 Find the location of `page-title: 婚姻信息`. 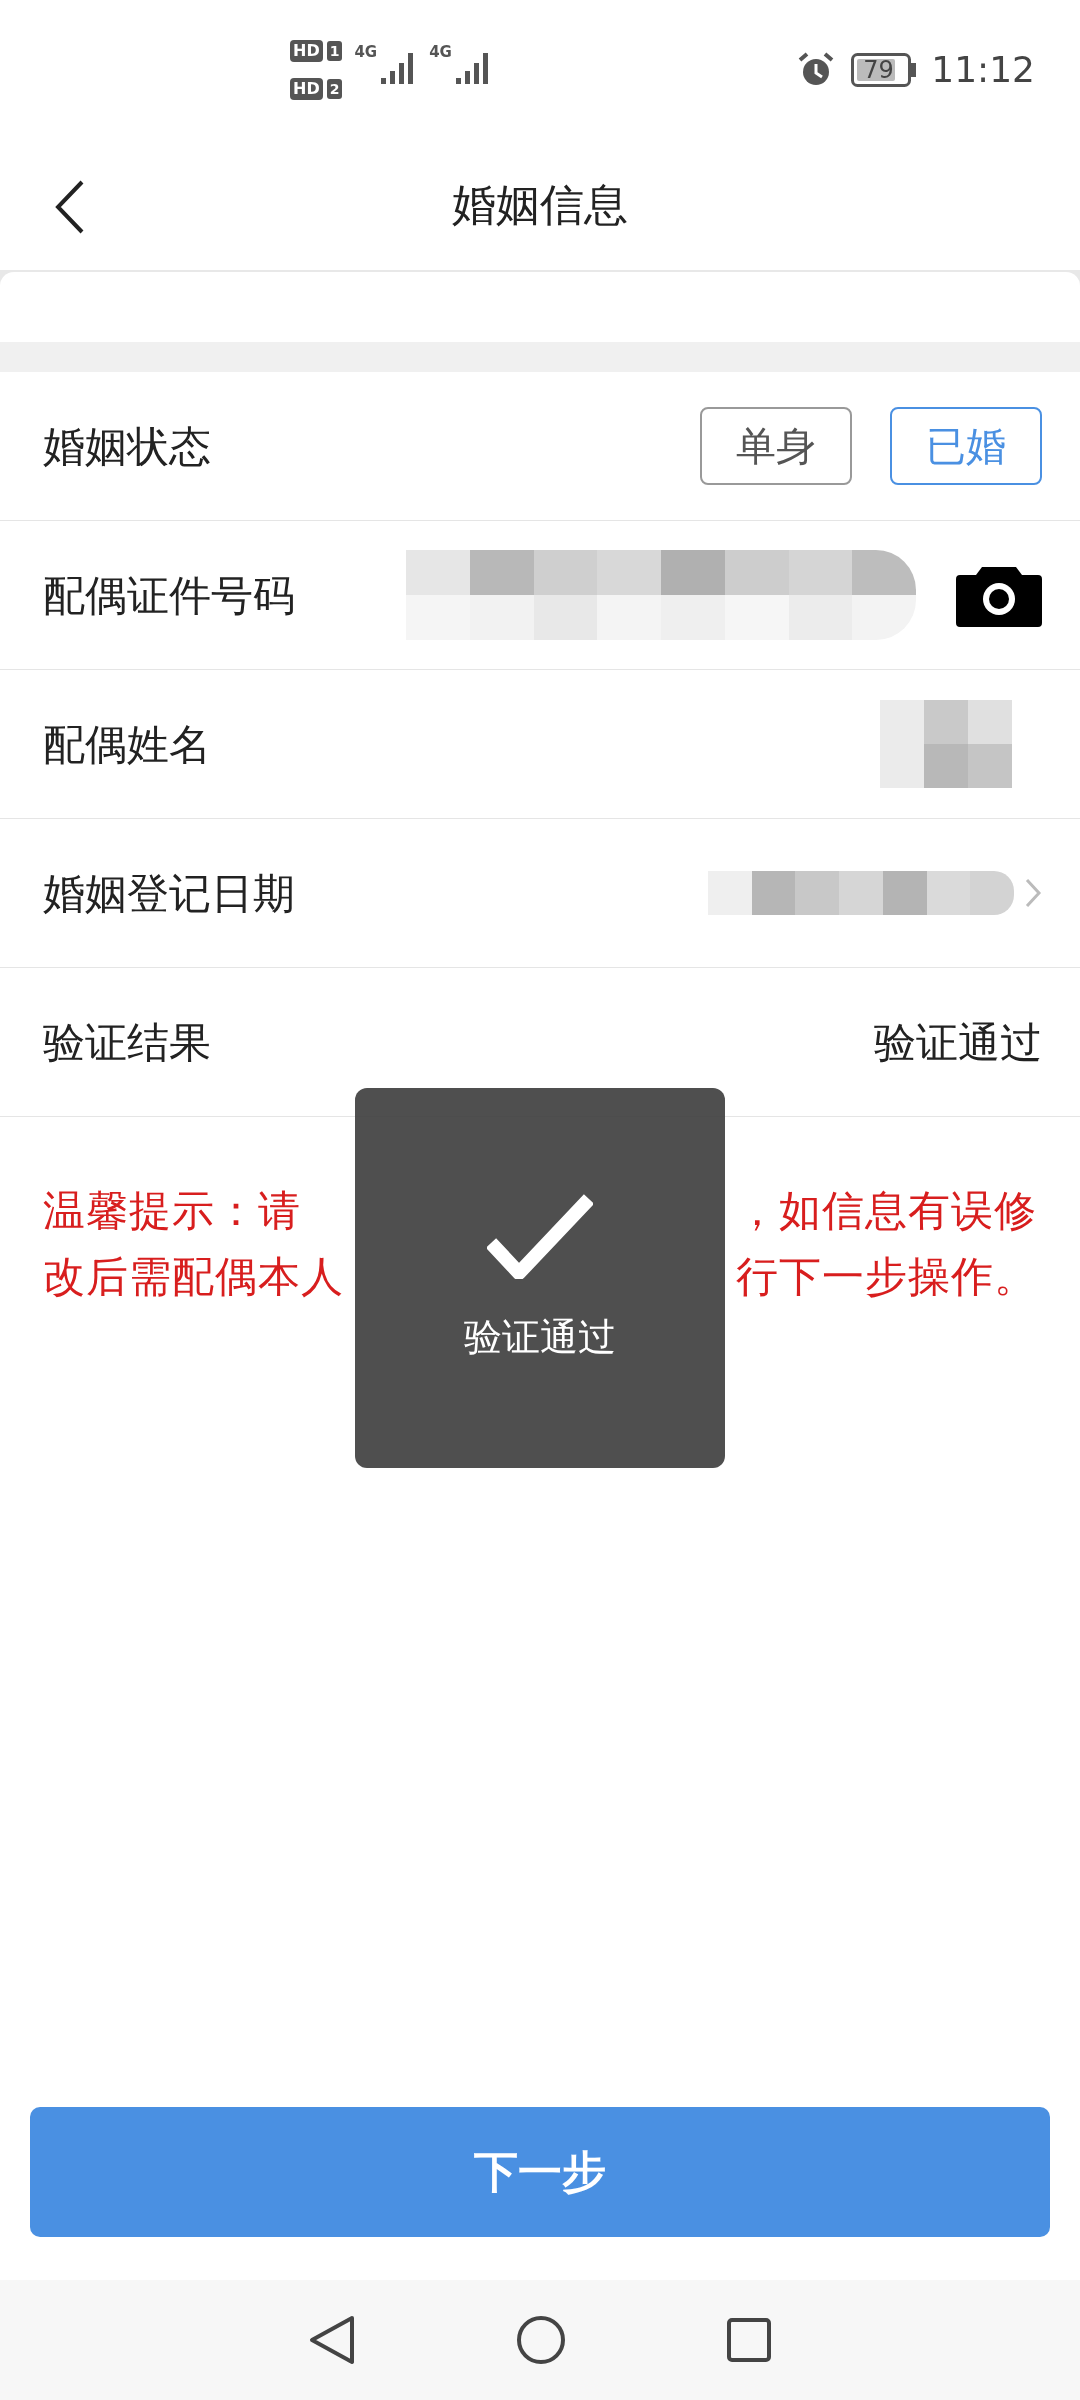

page-title: 婚姻信息 is located at coordinates (540, 205).